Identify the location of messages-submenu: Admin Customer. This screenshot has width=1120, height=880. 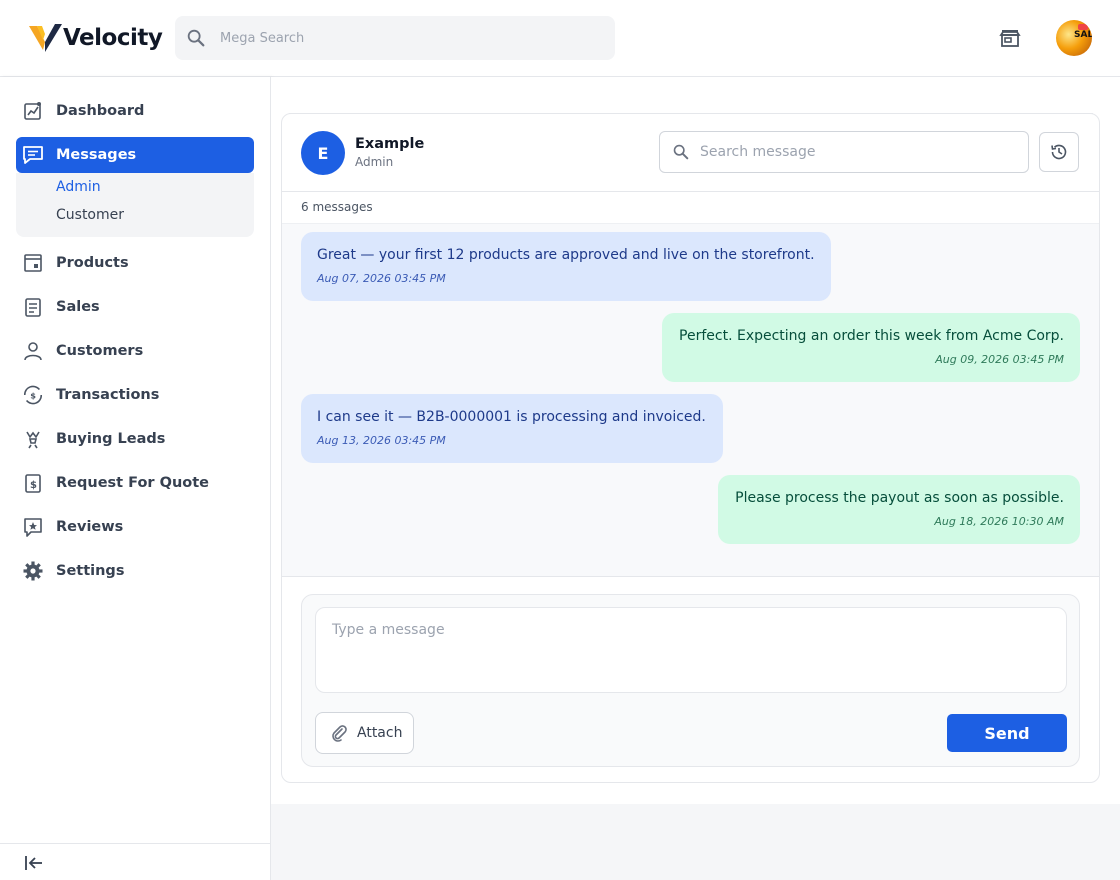
(135, 205).